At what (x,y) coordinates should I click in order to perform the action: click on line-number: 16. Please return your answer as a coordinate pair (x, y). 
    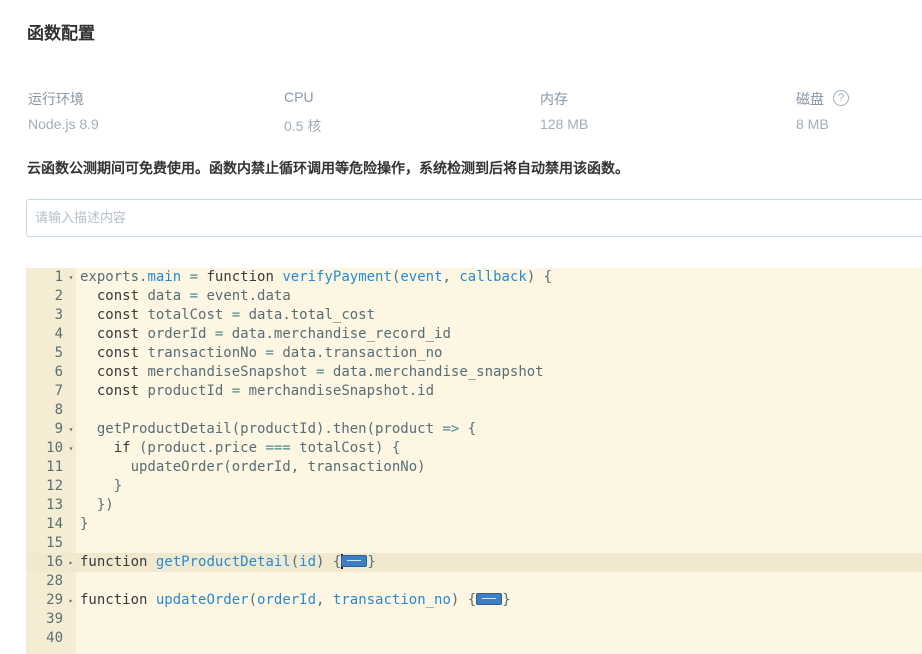
    Looking at the image, I should click on (54, 562).